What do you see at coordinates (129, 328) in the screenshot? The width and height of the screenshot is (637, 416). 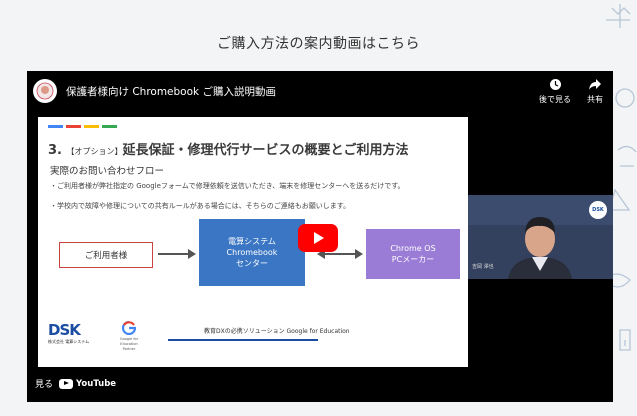 I see `google-g-logo-icon` at bounding box center [129, 328].